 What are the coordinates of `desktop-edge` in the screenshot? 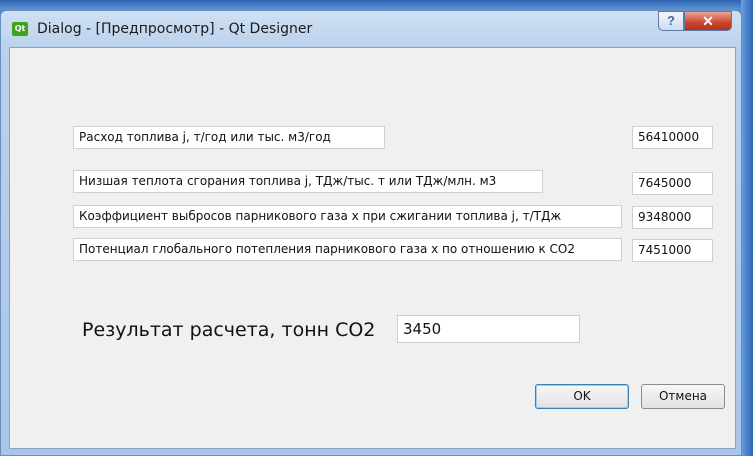 It's located at (747, 228).